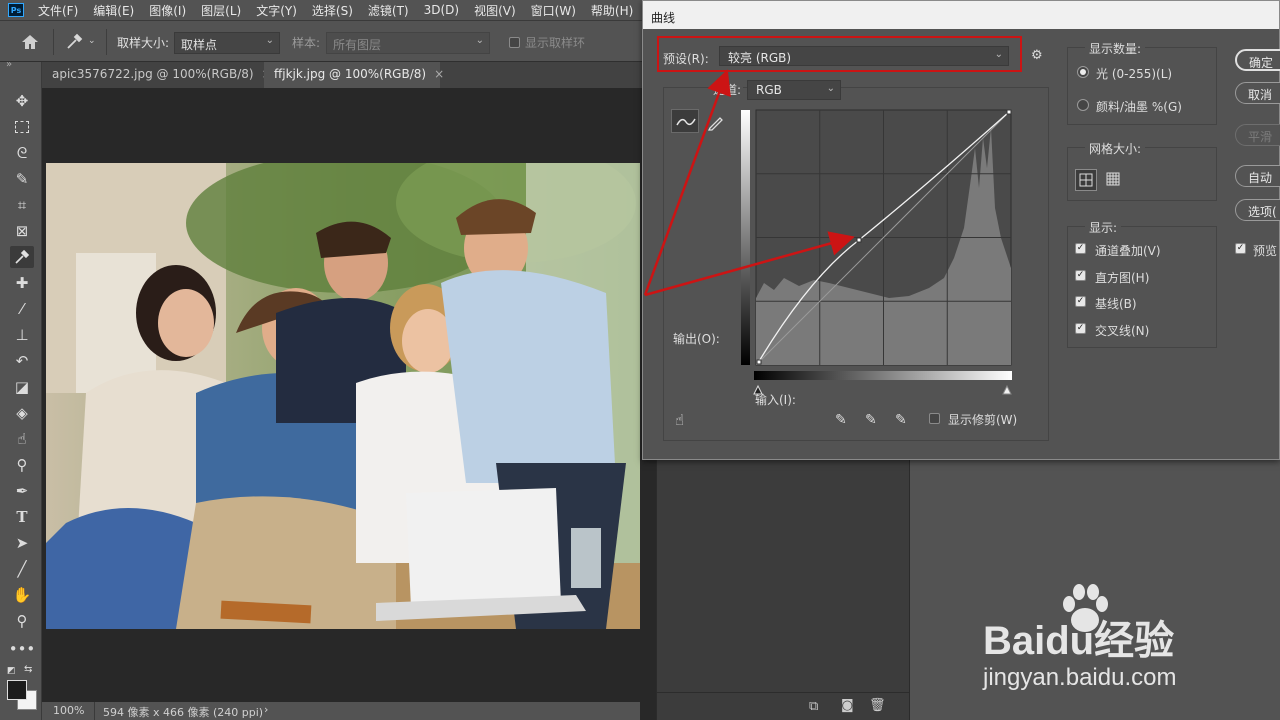 This screenshot has height=720, width=1280. Describe the element at coordinates (22, 543) in the screenshot. I see `path-select-tool-icon: ➤` at that location.